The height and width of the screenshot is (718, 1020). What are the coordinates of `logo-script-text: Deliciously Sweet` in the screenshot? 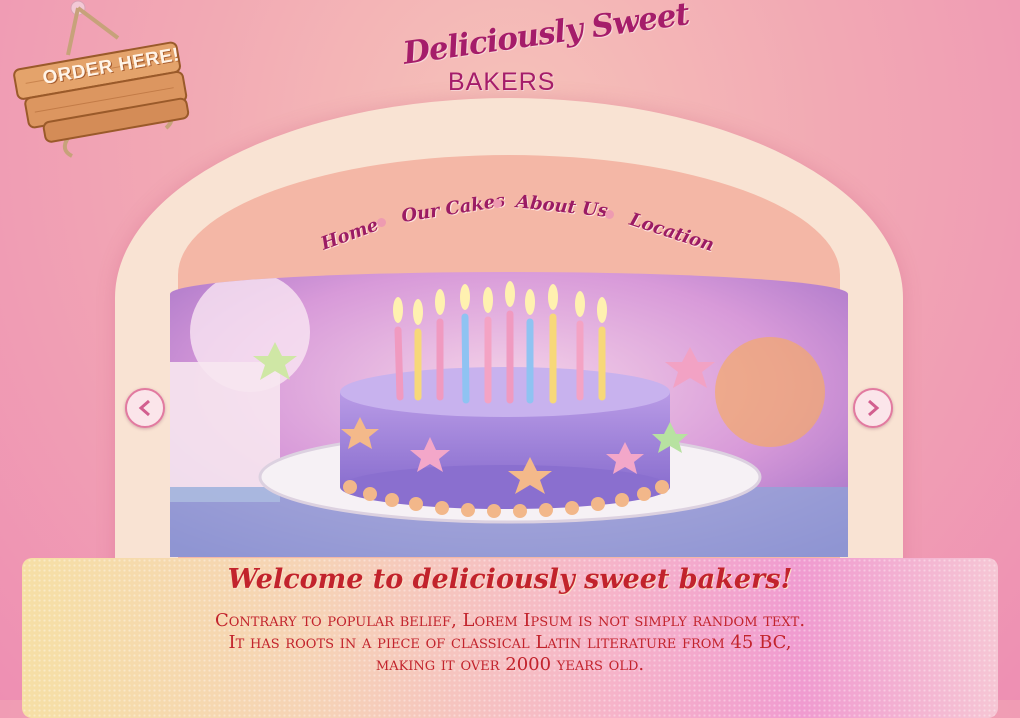 It's located at (546, 36).